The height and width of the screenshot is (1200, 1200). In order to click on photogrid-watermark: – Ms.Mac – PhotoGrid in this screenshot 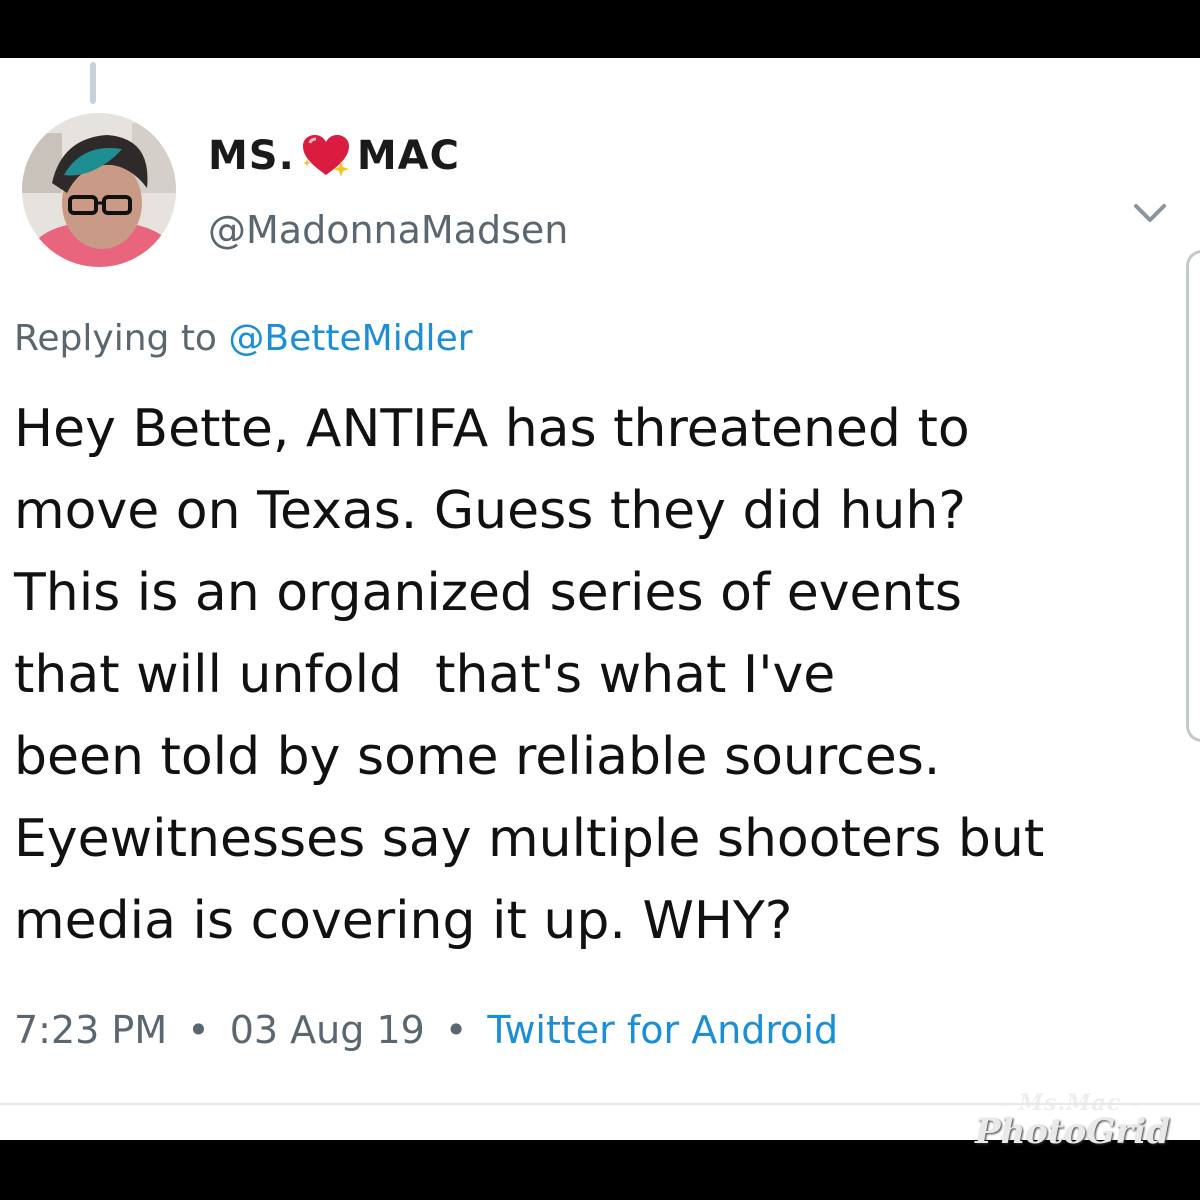, I will do `click(1072, 1121)`.